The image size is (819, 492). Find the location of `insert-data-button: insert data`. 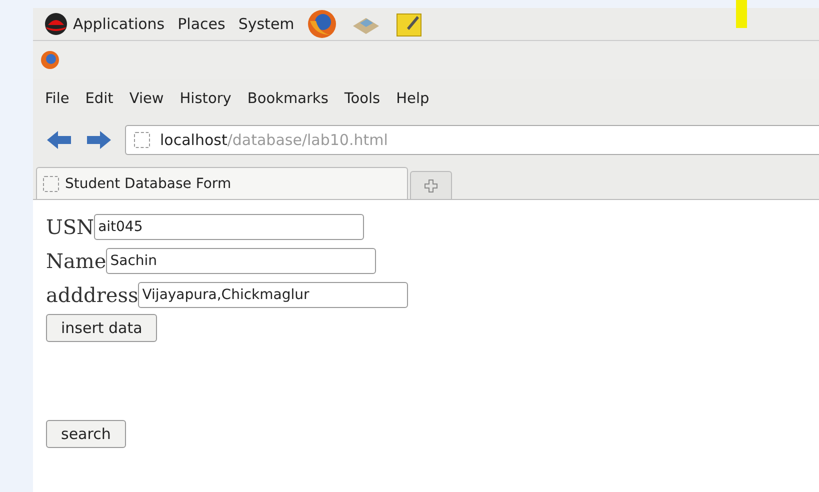

insert-data-button: insert data is located at coordinates (102, 328).